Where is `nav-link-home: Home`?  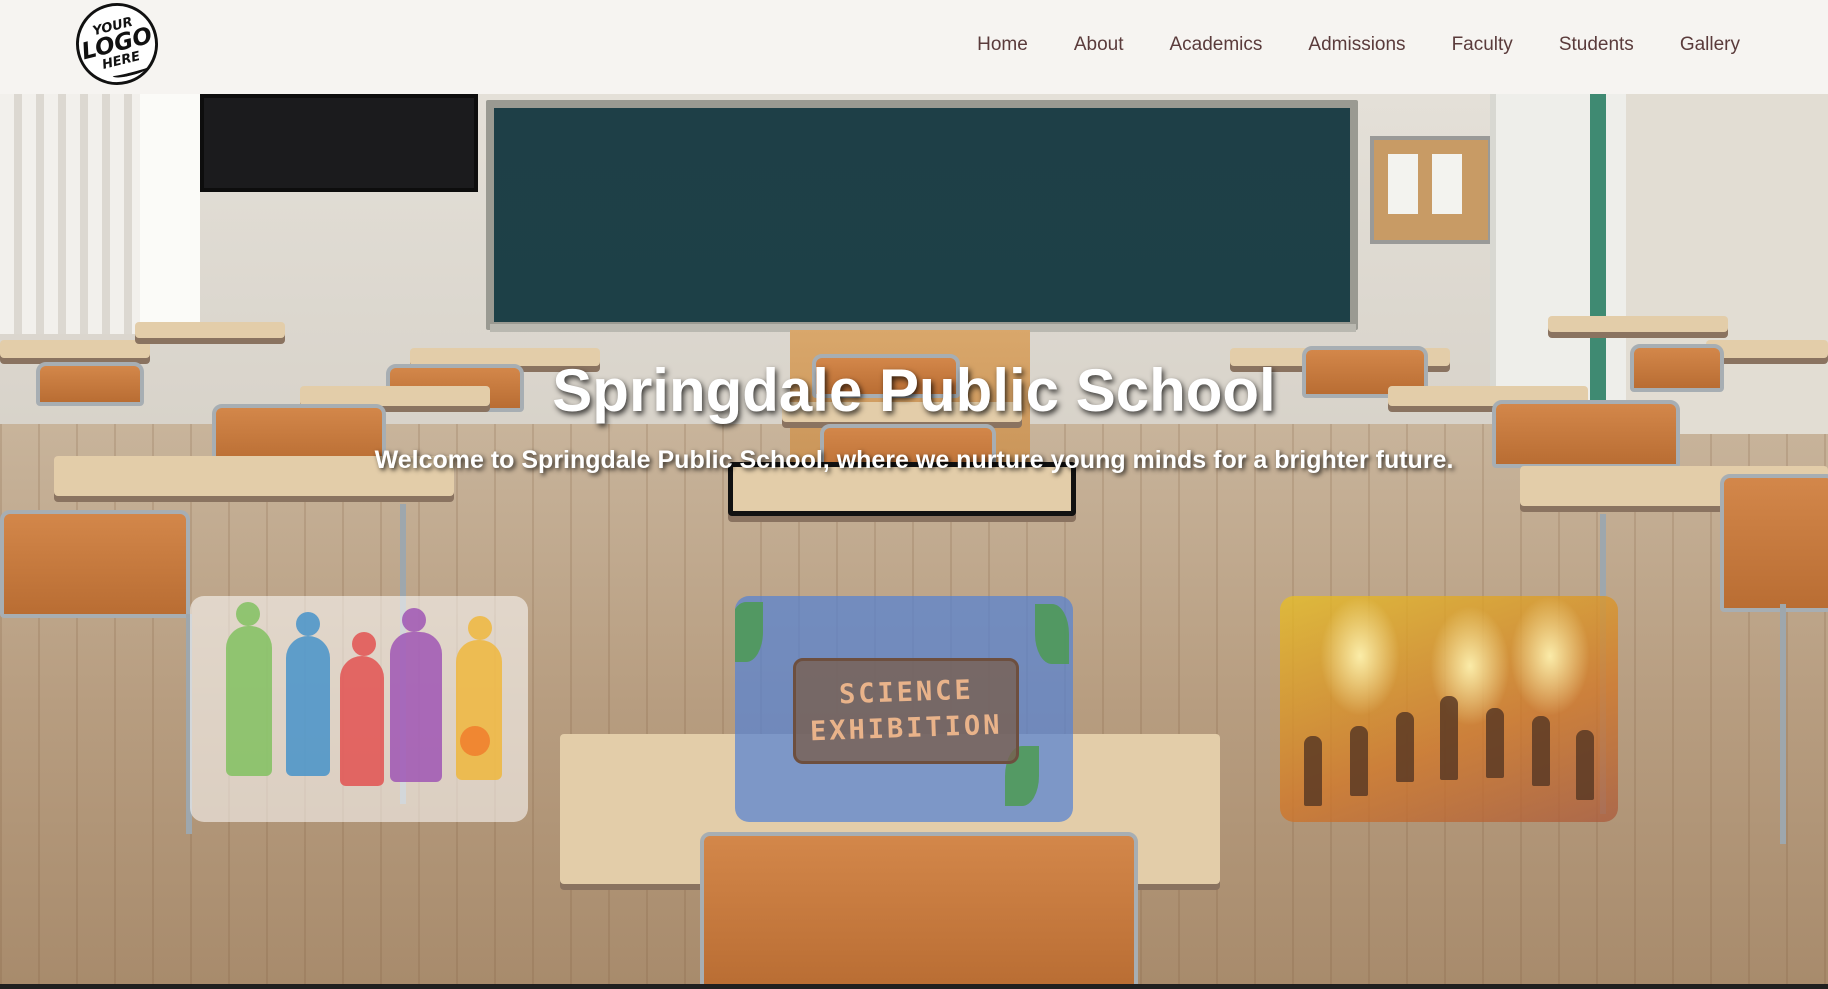
nav-link-home: Home is located at coordinates (1002, 45).